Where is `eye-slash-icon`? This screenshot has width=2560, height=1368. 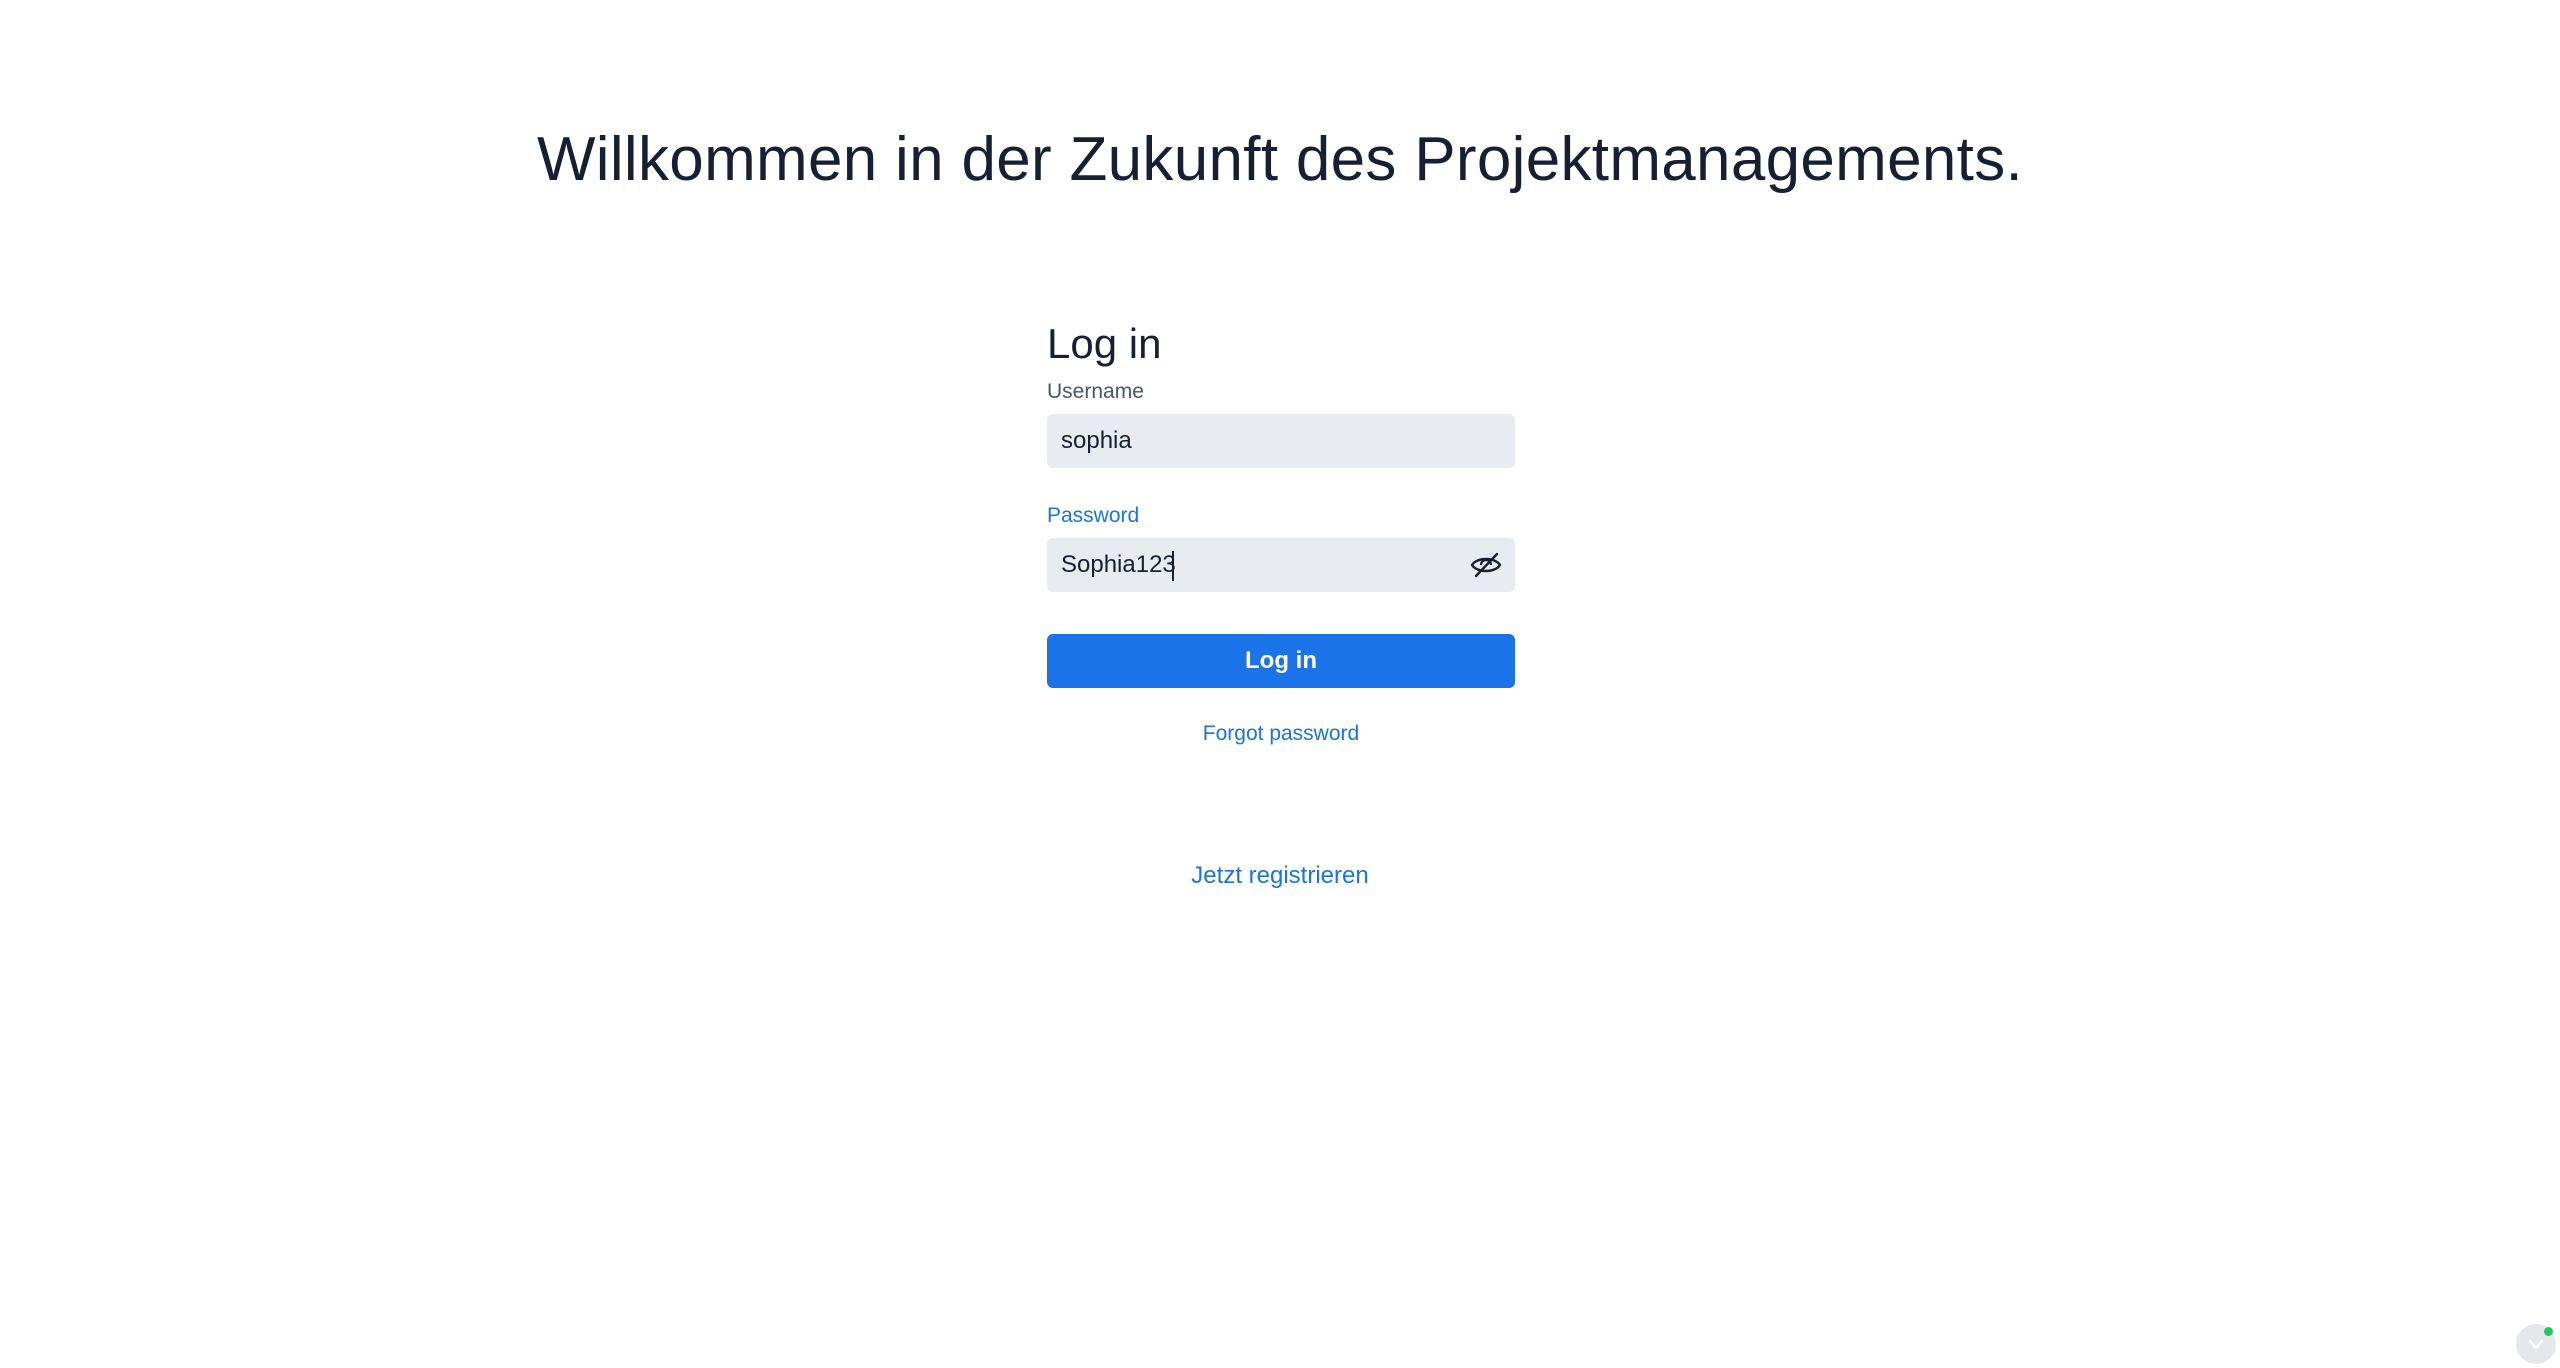 eye-slash-icon is located at coordinates (1486, 565).